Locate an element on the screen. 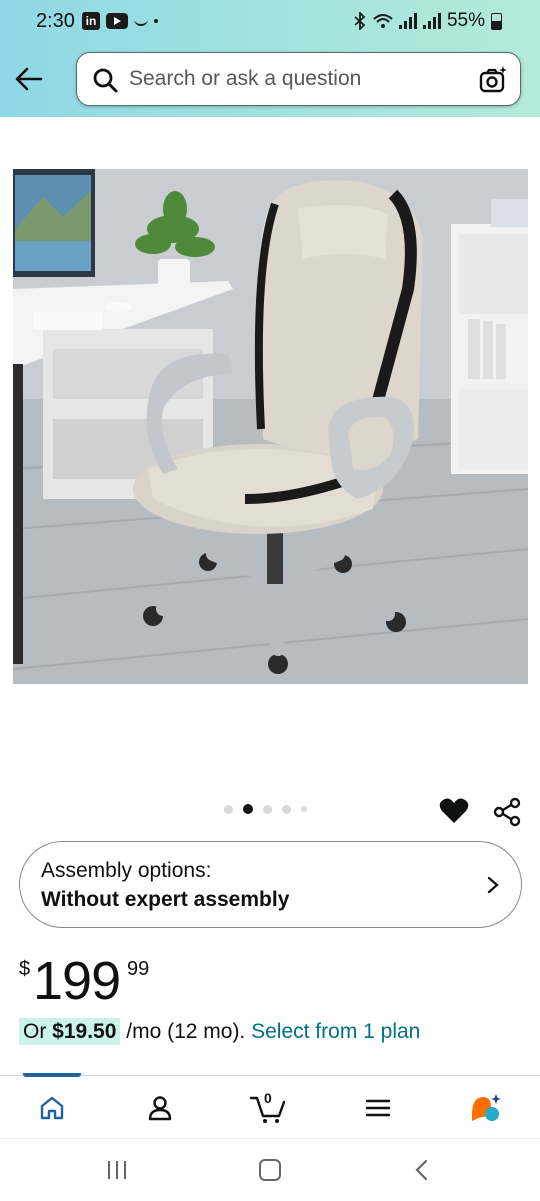 This screenshot has height=1201, width=540. notification-icons: in is located at coordinates (120, 21).